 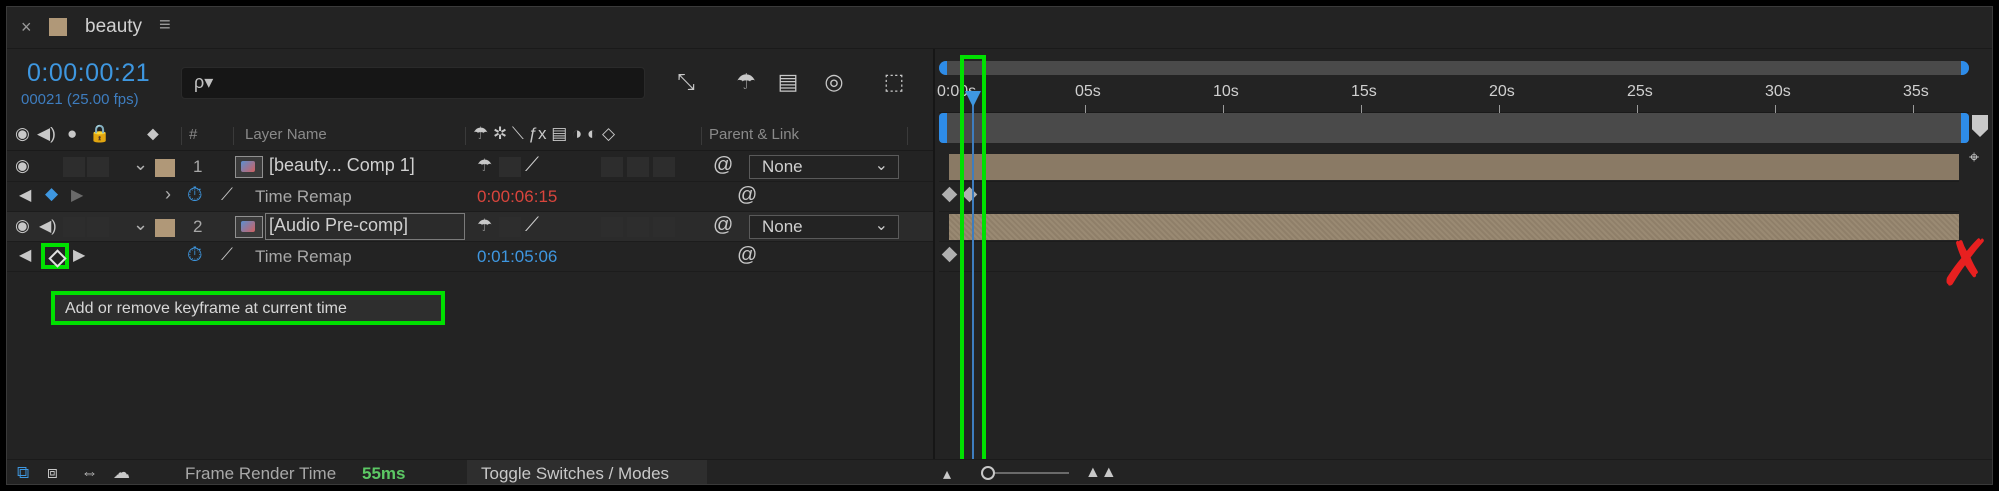 I want to click on zoom-slider-knob, so click(x=988, y=473).